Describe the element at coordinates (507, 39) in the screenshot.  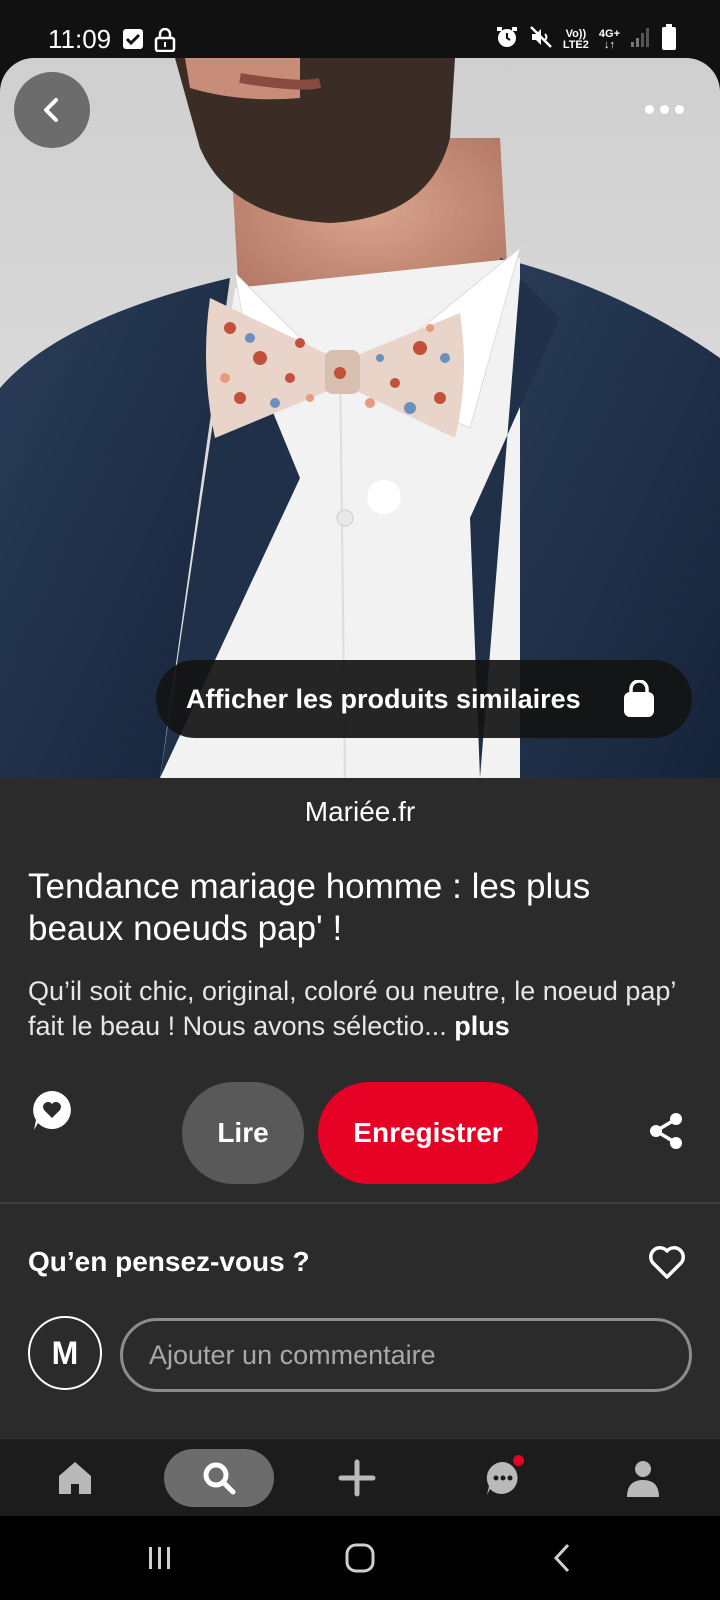
I see `alarm-icon` at that location.